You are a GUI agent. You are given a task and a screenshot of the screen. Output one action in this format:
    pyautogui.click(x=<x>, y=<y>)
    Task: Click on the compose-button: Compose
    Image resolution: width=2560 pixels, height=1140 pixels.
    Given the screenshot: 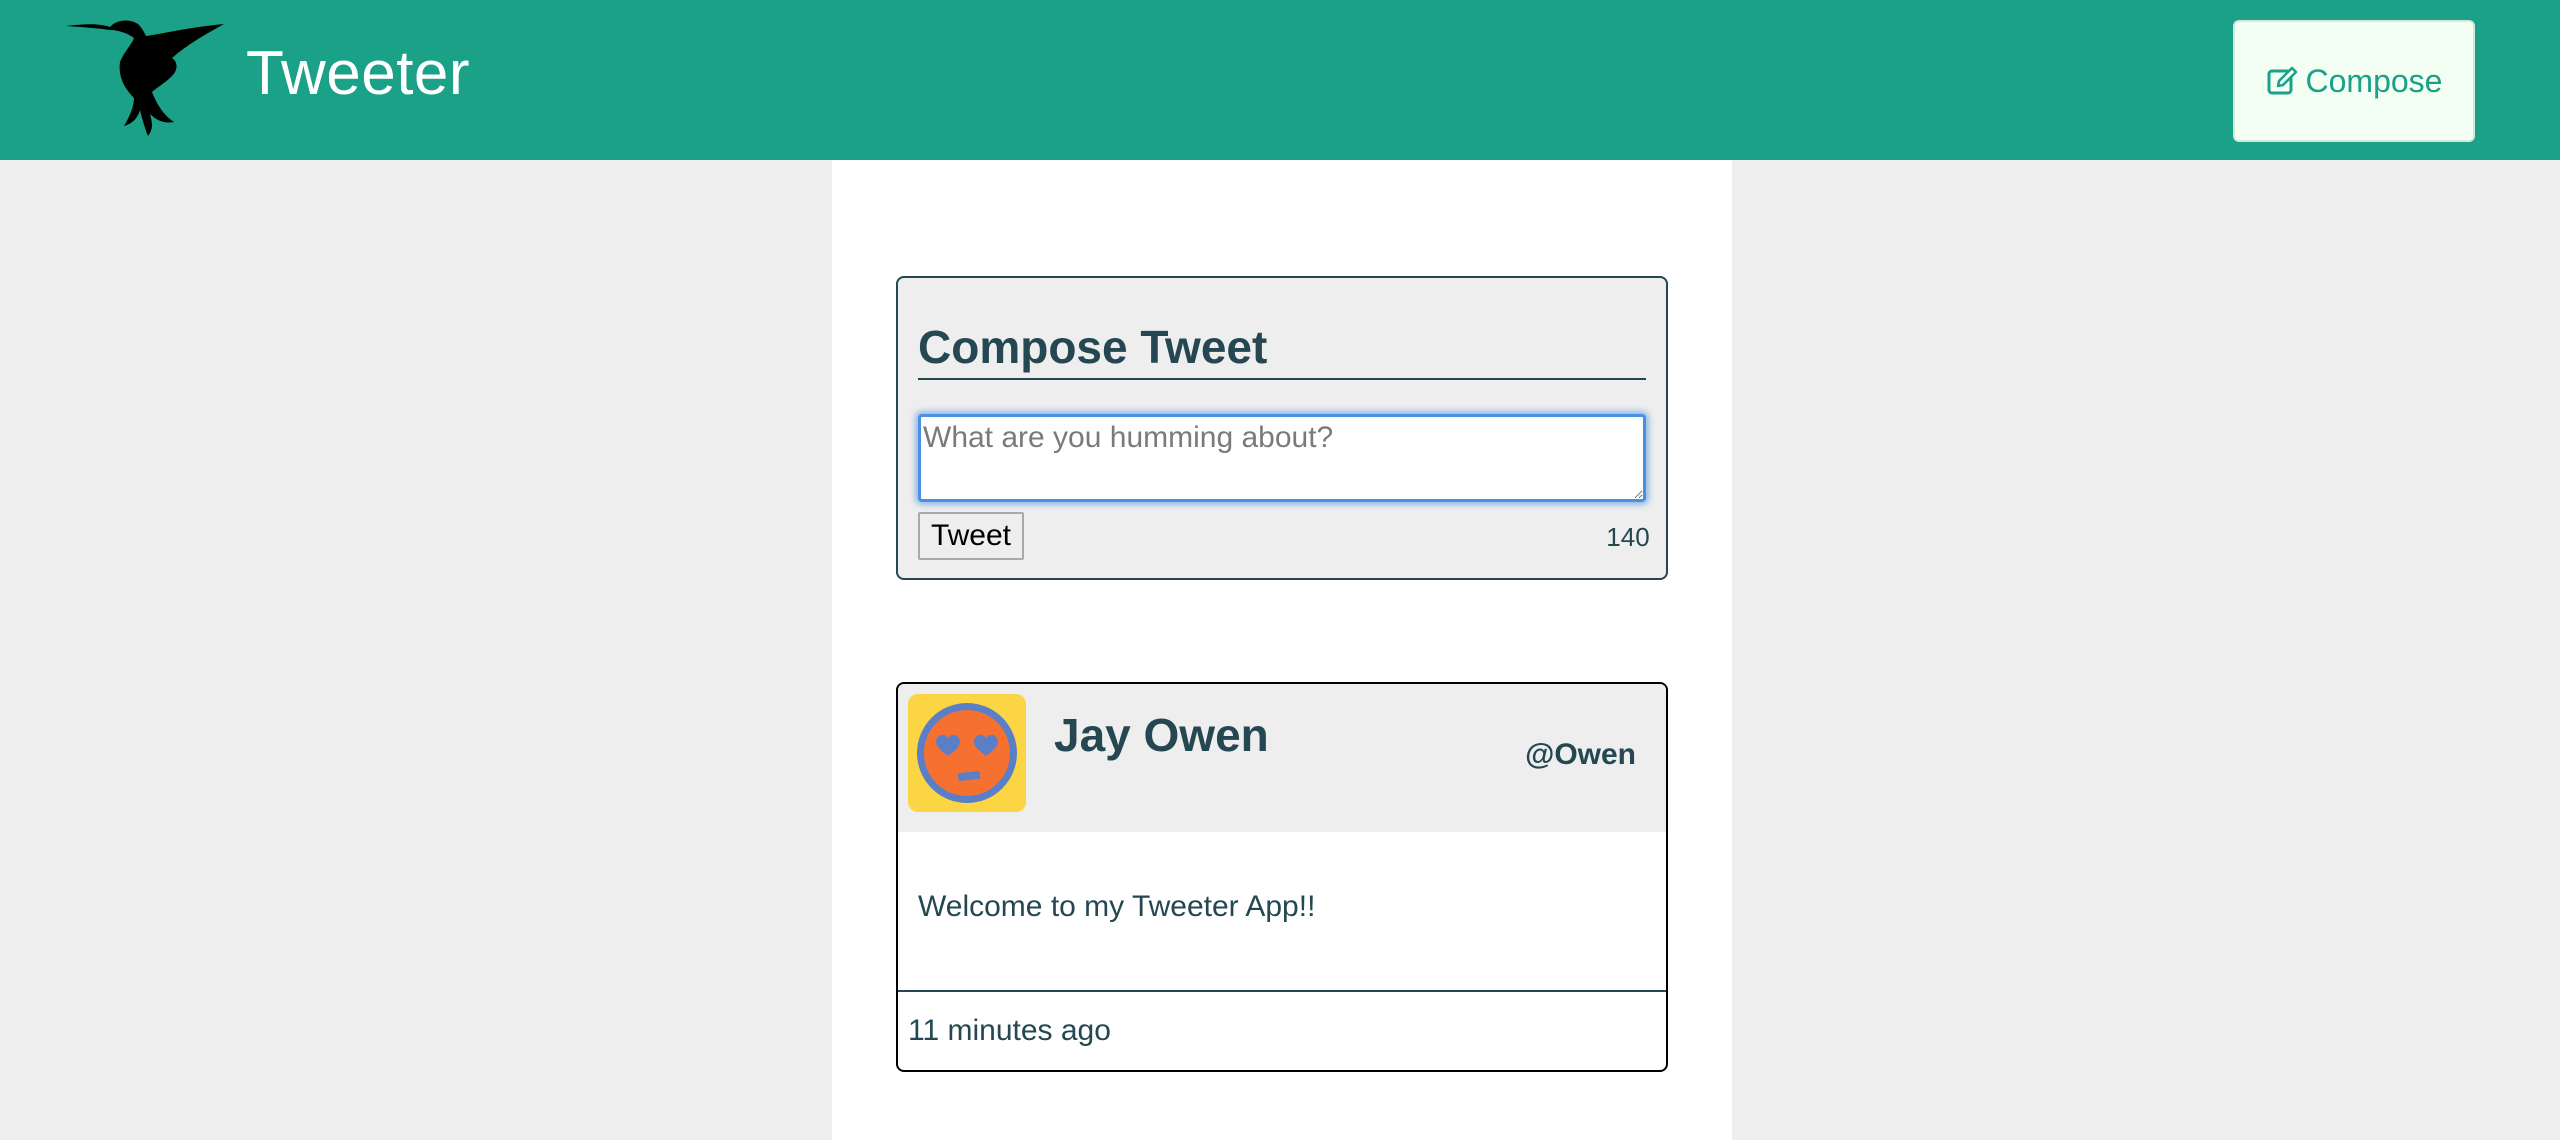 What is the action you would take?
    pyautogui.click(x=2354, y=81)
    